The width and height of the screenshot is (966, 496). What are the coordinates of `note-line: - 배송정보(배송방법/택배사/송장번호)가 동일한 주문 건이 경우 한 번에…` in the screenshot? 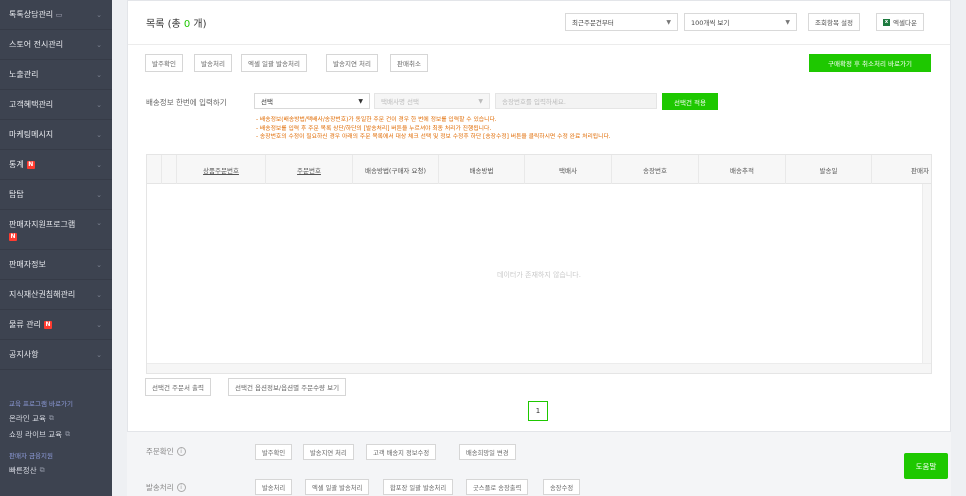 It's located at (376, 120).